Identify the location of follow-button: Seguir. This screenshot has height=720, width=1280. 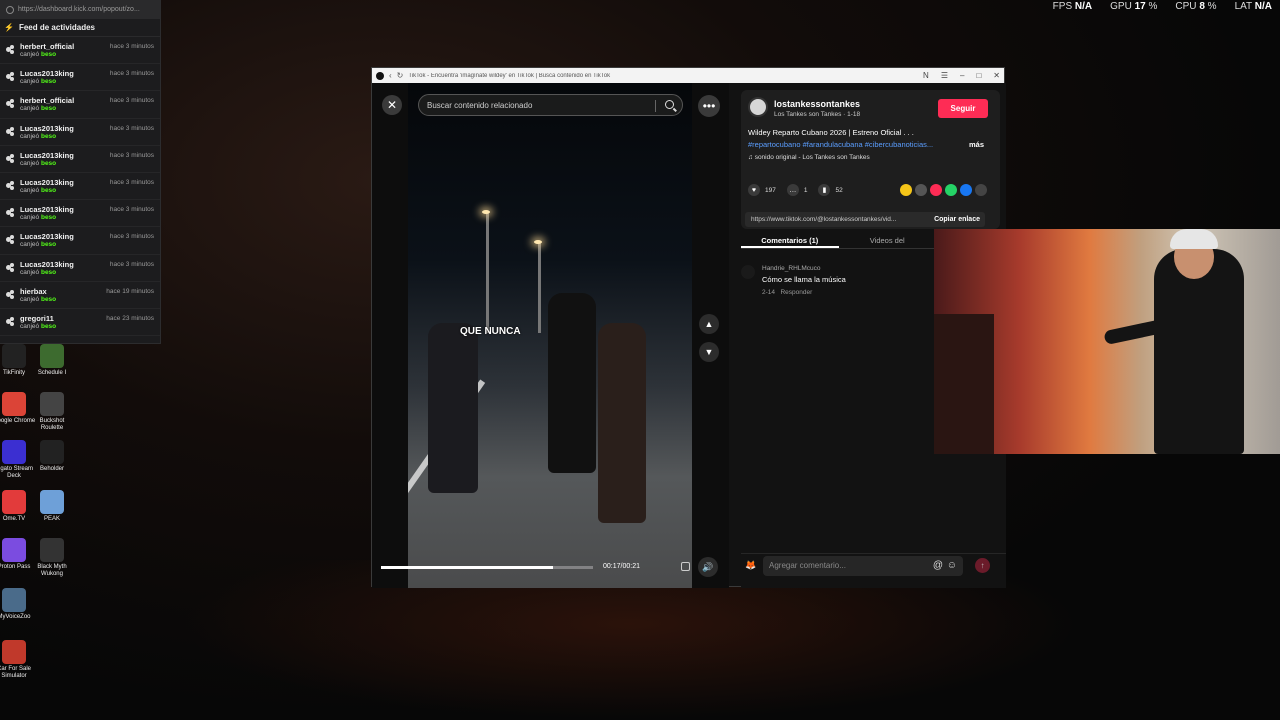
(963, 108).